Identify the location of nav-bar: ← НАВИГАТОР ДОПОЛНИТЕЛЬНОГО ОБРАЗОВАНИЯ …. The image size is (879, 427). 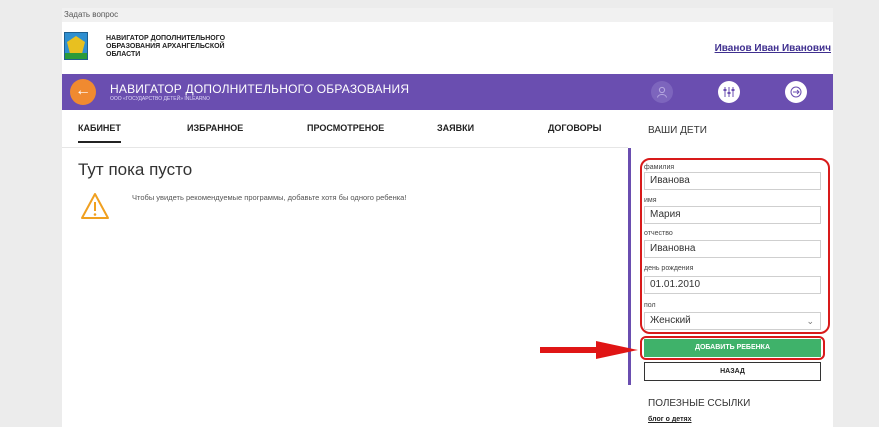
(447, 92).